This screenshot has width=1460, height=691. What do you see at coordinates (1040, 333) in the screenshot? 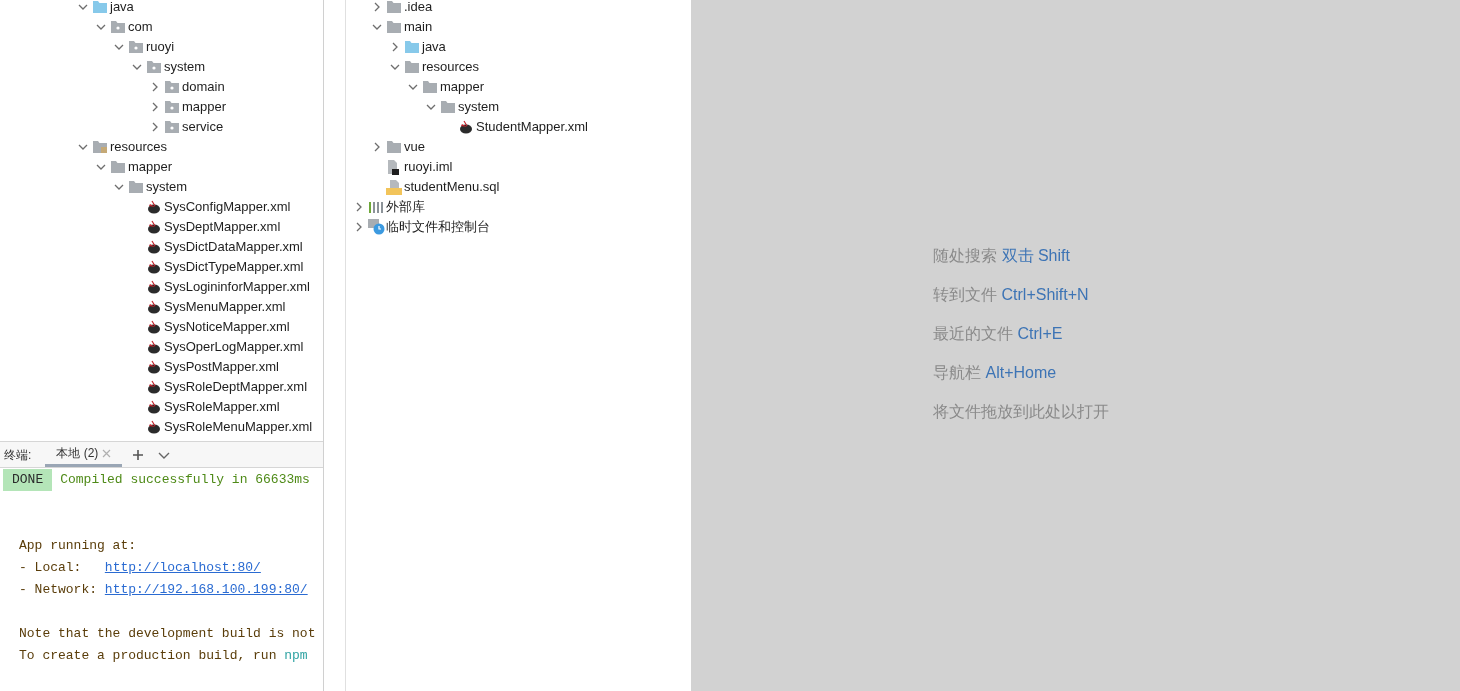
I see `shortcut-text: Ctrl+E` at bounding box center [1040, 333].